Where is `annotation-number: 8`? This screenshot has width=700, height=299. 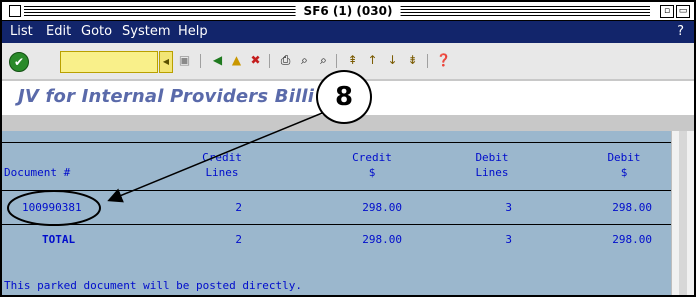 annotation-number: 8 is located at coordinates (344, 97).